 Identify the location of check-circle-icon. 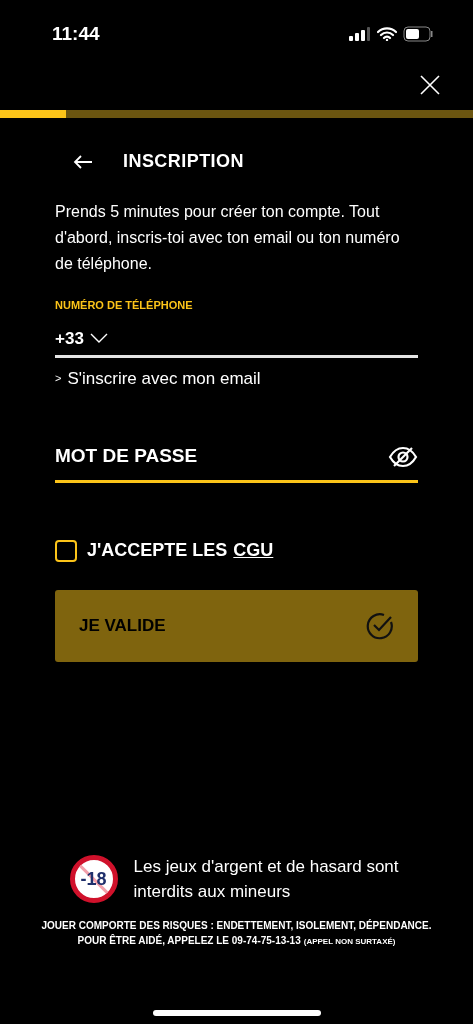
(380, 626).